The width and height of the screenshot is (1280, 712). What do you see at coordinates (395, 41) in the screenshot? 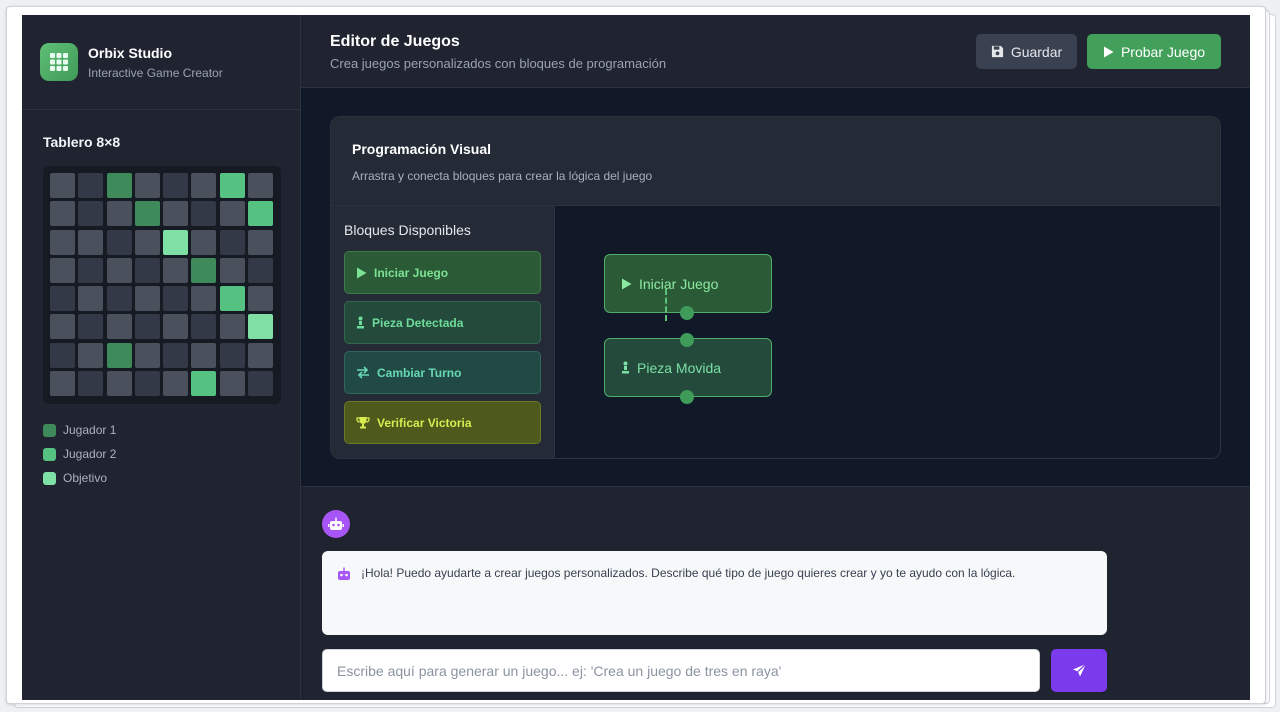
I see `page-title: Editor de Juegos` at bounding box center [395, 41].